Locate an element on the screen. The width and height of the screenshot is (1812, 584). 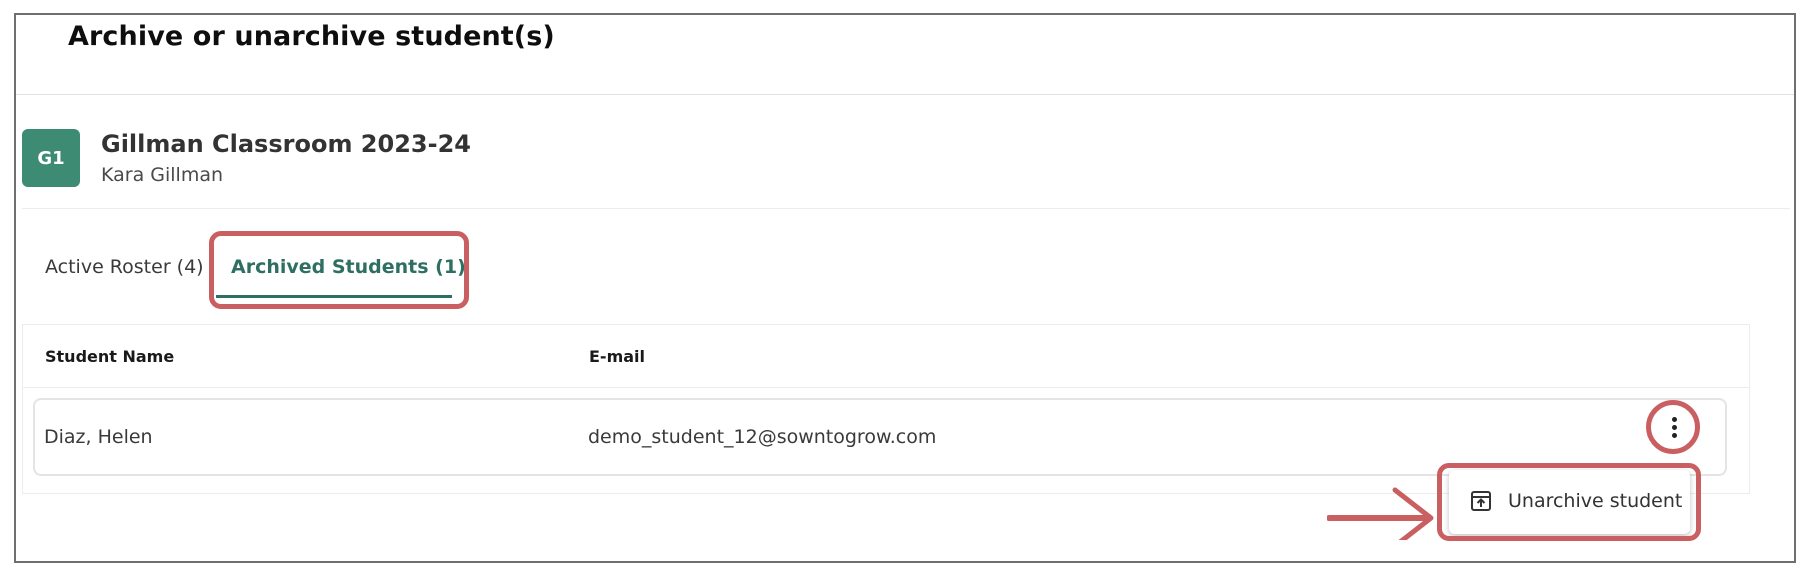
page-title: Archive or unarchive student(s) is located at coordinates (311, 36).